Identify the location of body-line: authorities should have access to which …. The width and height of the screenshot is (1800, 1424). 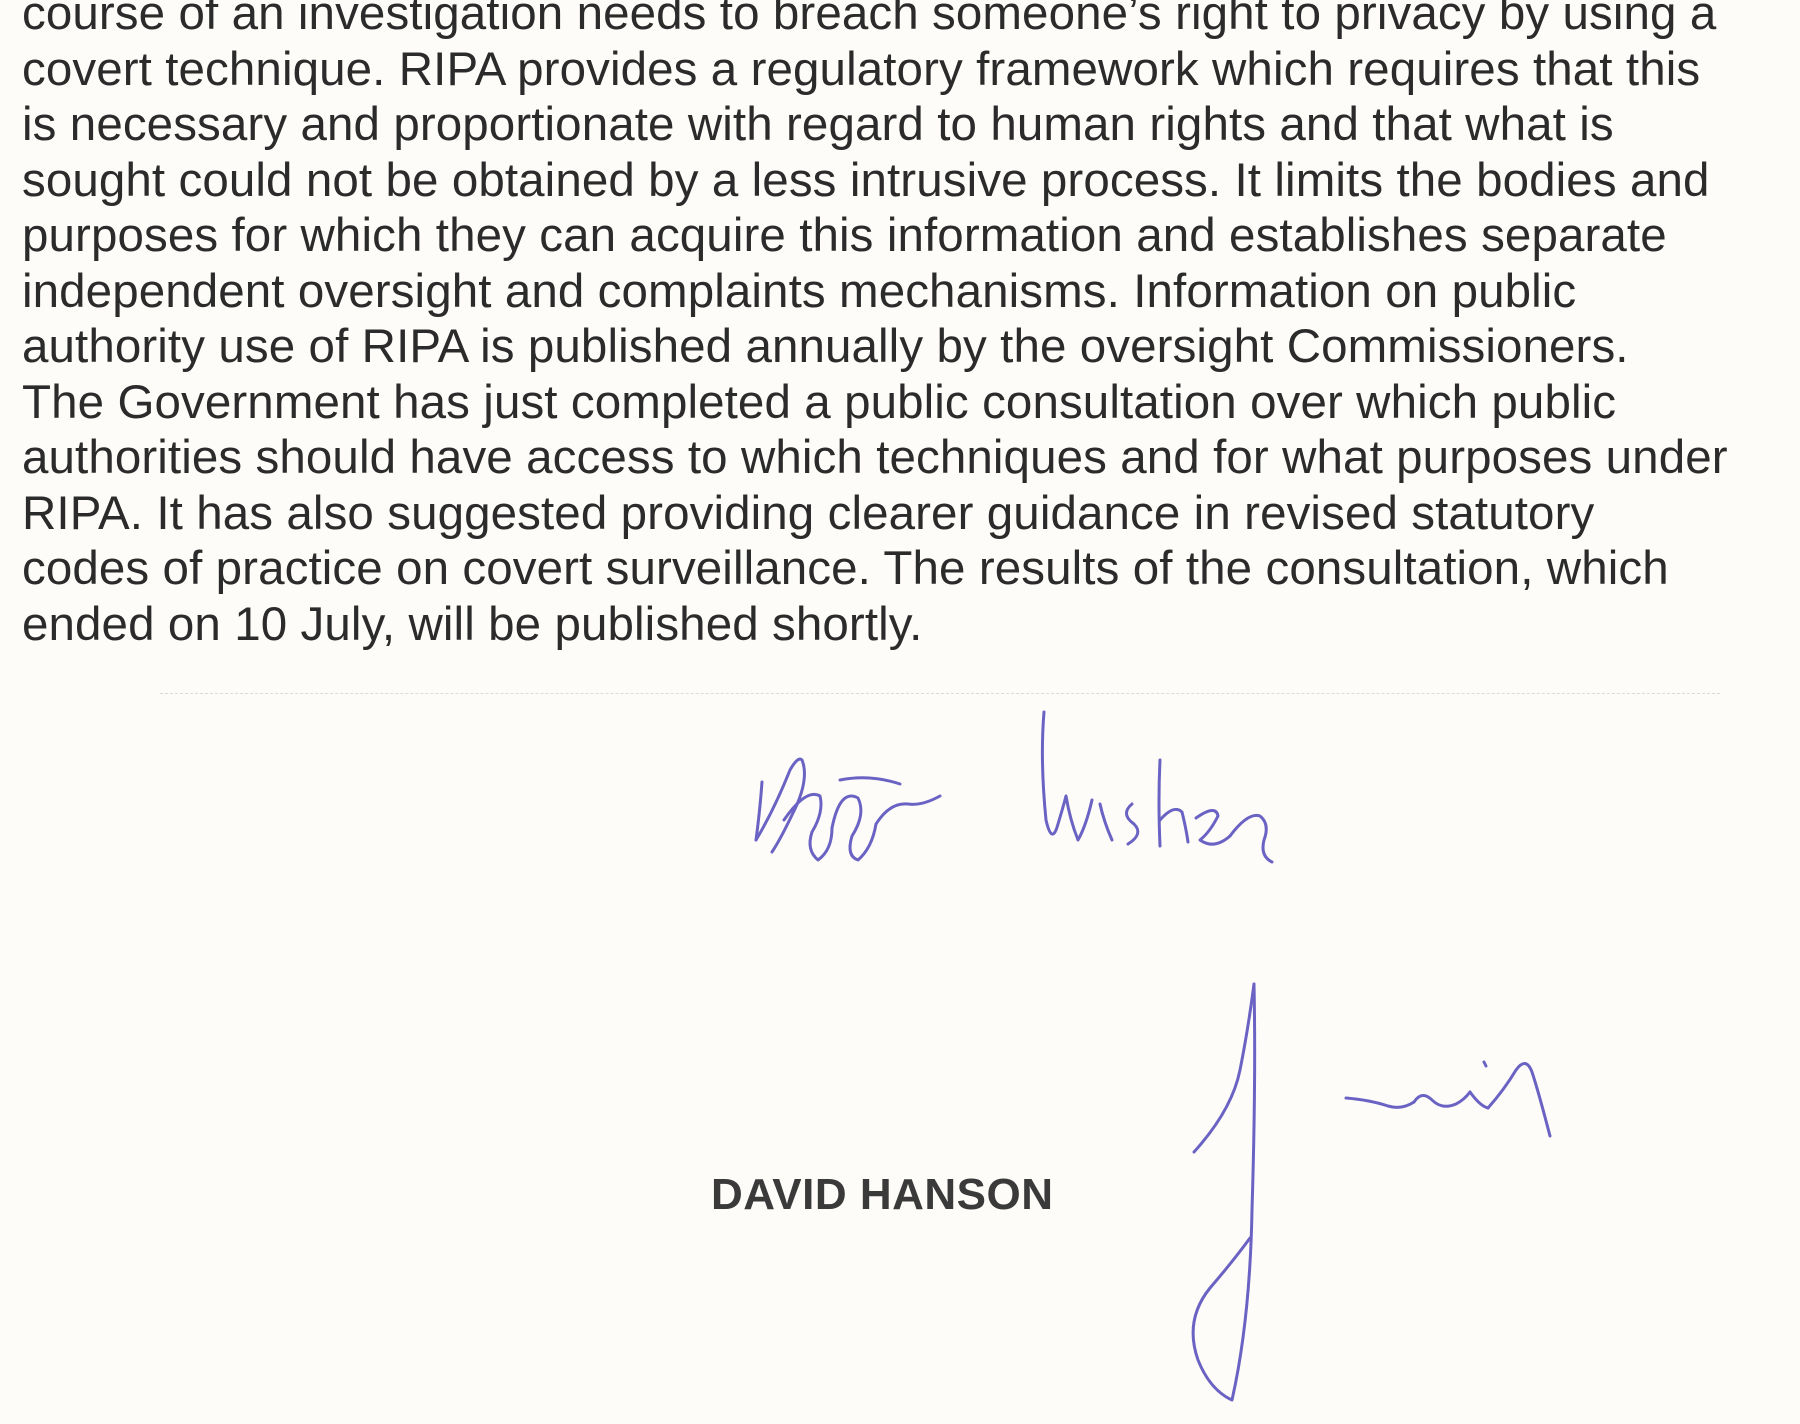
(875, 457).